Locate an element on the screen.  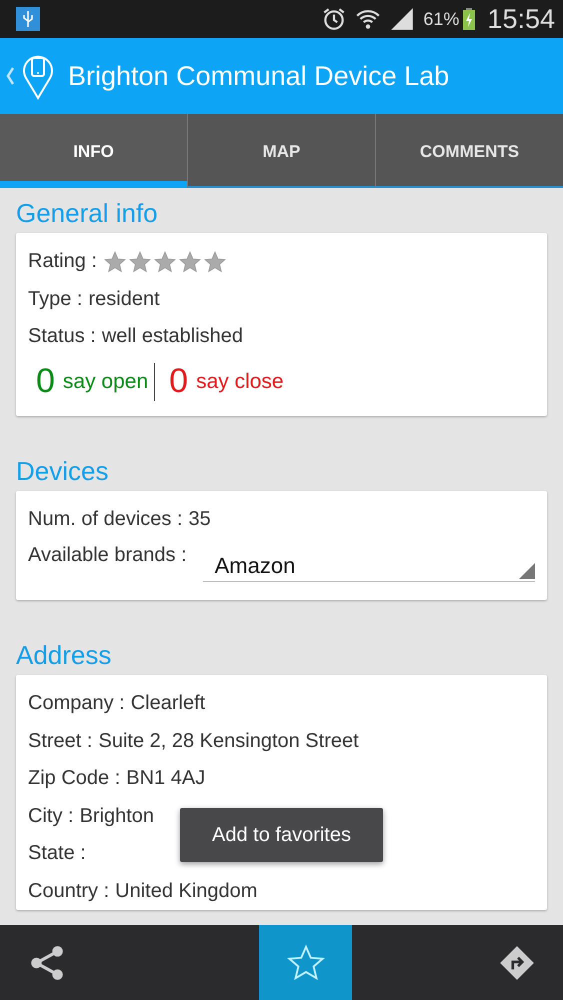
section-heading: Devices is located at coordinates (63, 471).